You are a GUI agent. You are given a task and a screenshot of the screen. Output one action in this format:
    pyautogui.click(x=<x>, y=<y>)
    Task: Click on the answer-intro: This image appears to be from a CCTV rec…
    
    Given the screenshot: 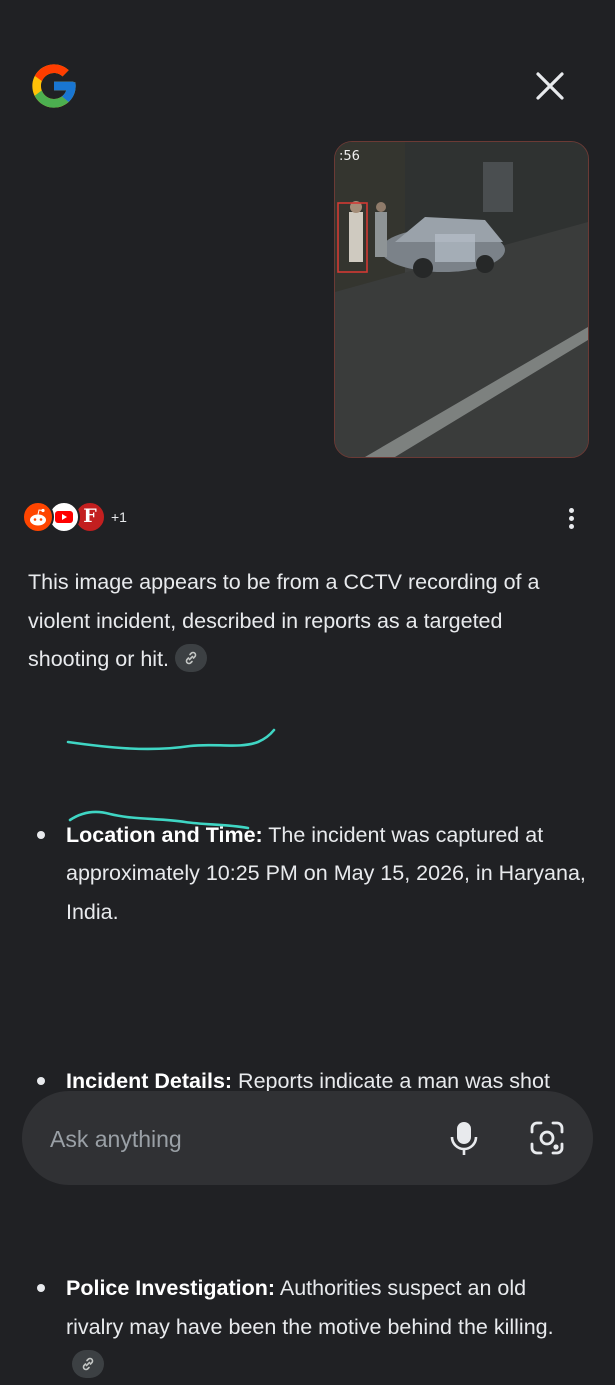 What is the action you would take?
    pyautogui.click(x=284, y=621)
    